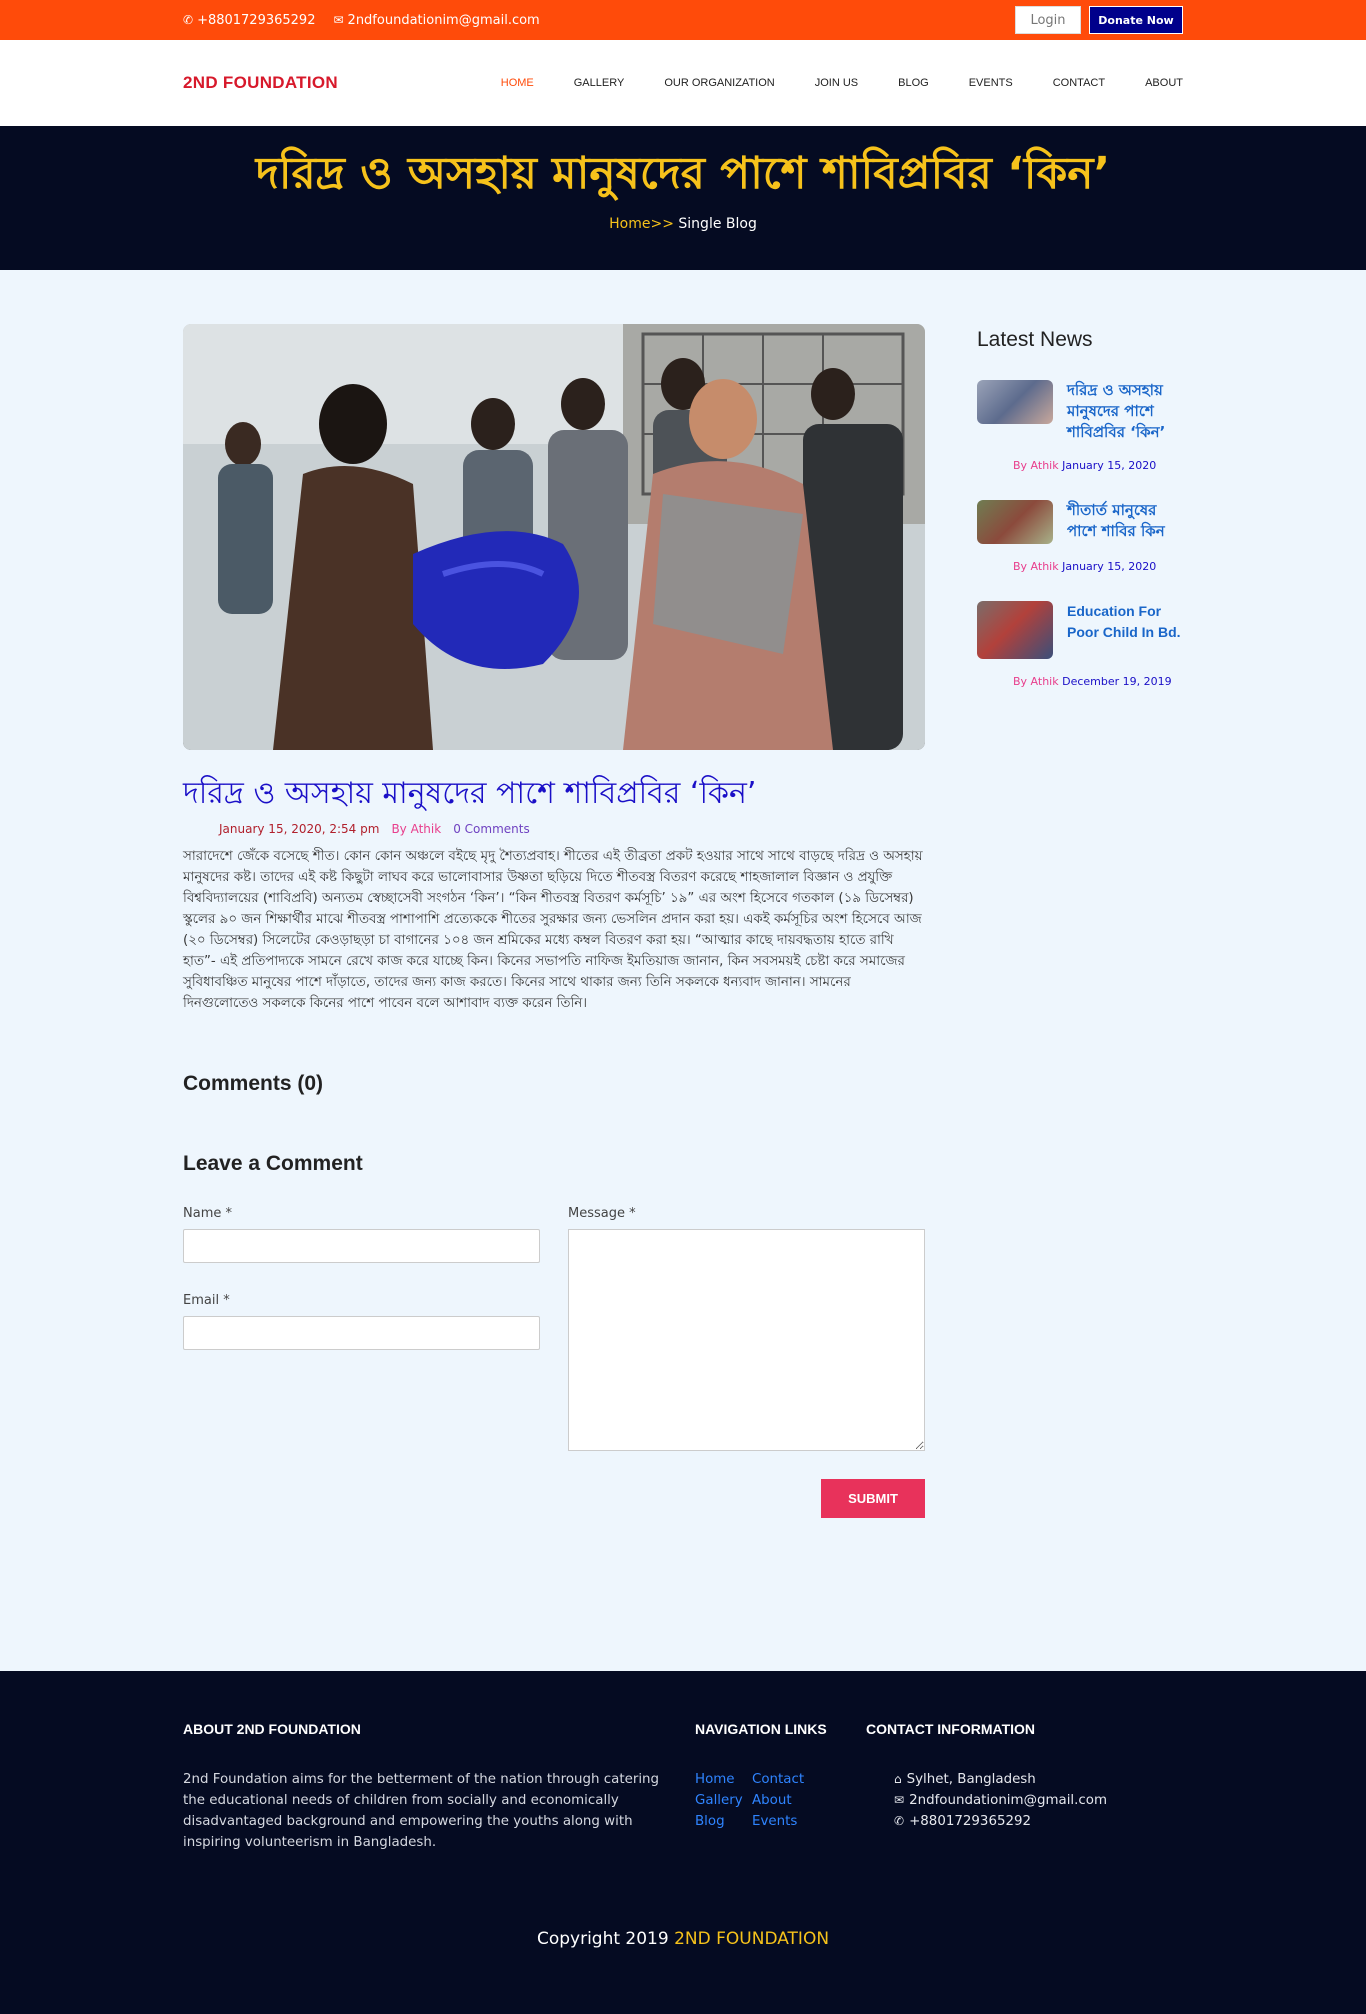  What do you see at coordinates (970, 1821) in the screenshot?
I see `footer-phone: +8801729365292` at bounding box center [970, 1821].